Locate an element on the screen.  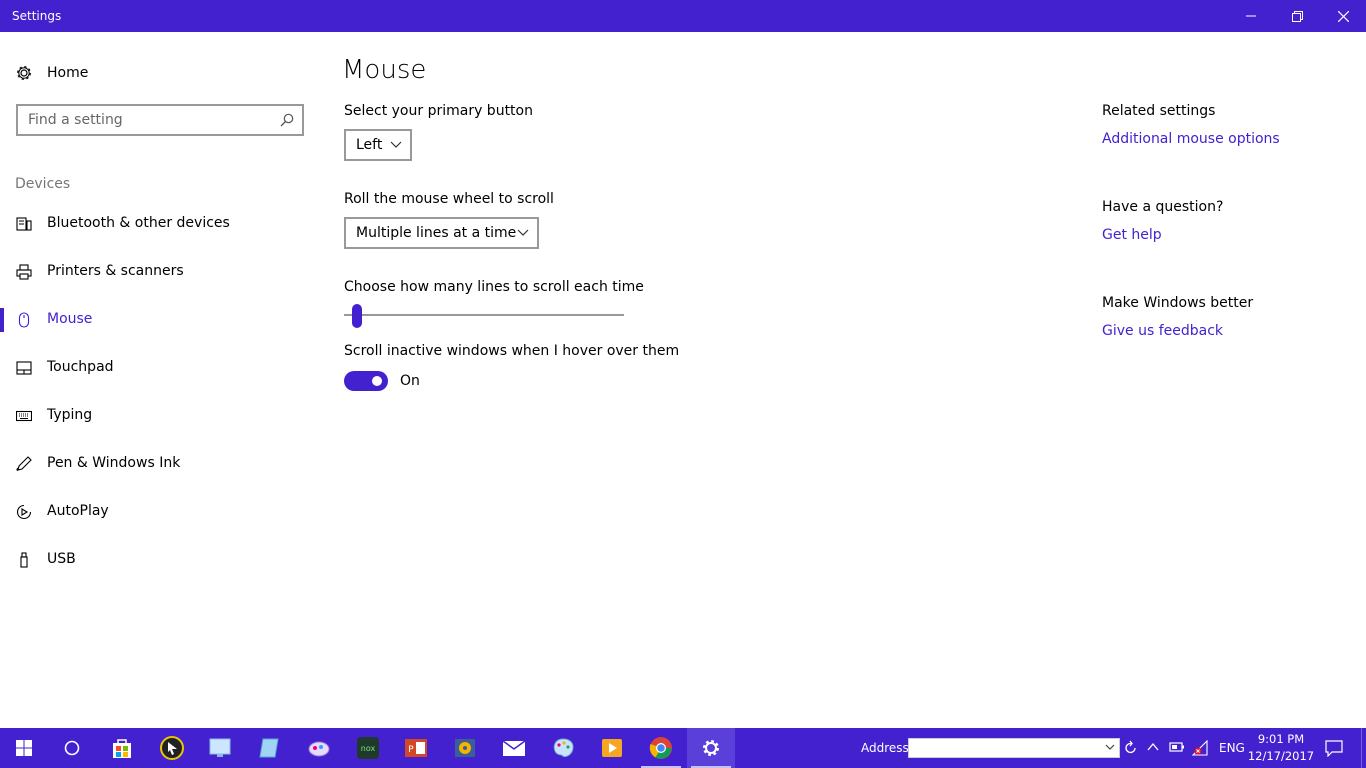
clock-date: 12/17/2017 is located at coordinates (1281, 756).